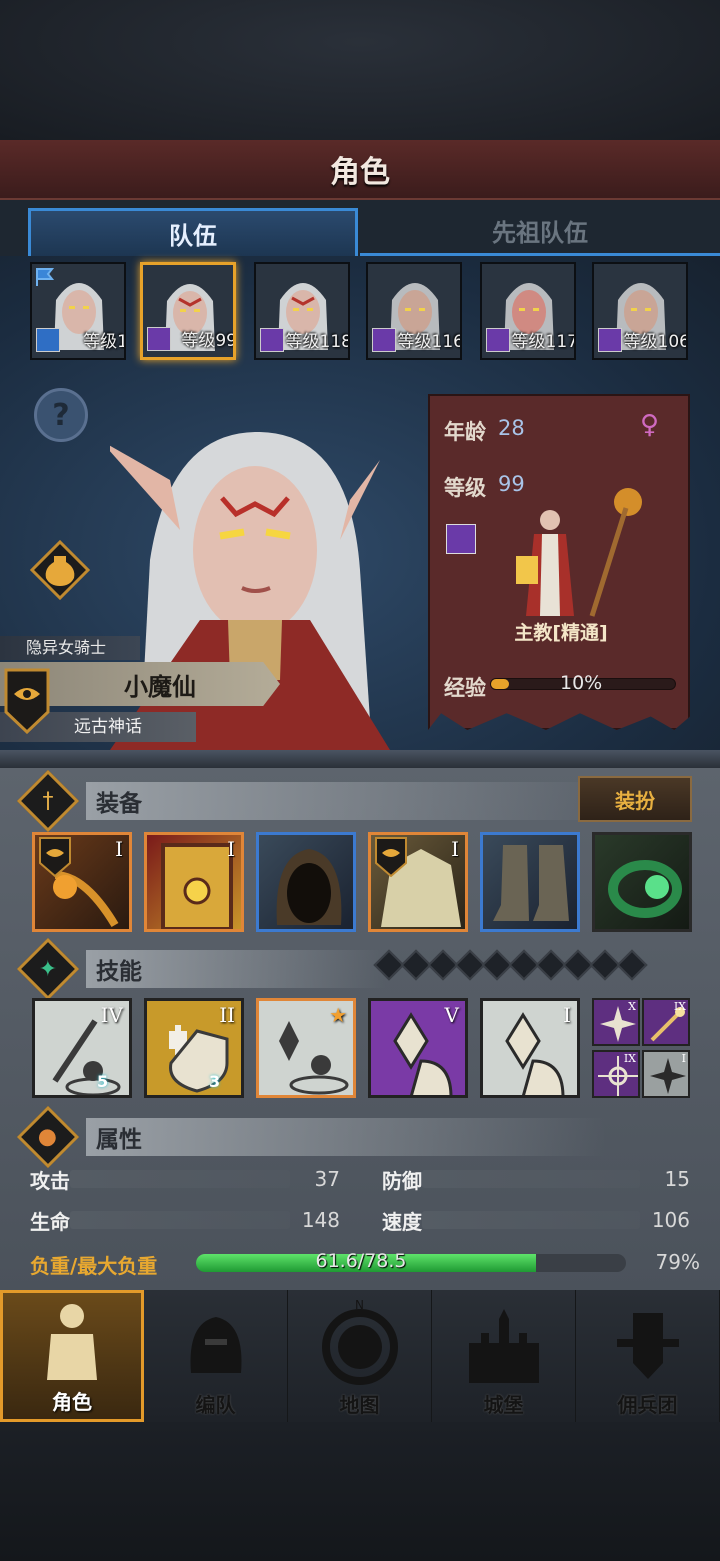 This screenshot has width=720, height=1561. Describe the element at coordinates (635, 799) in the screenshot. I see `dress-up-button: 装扮` at that location.